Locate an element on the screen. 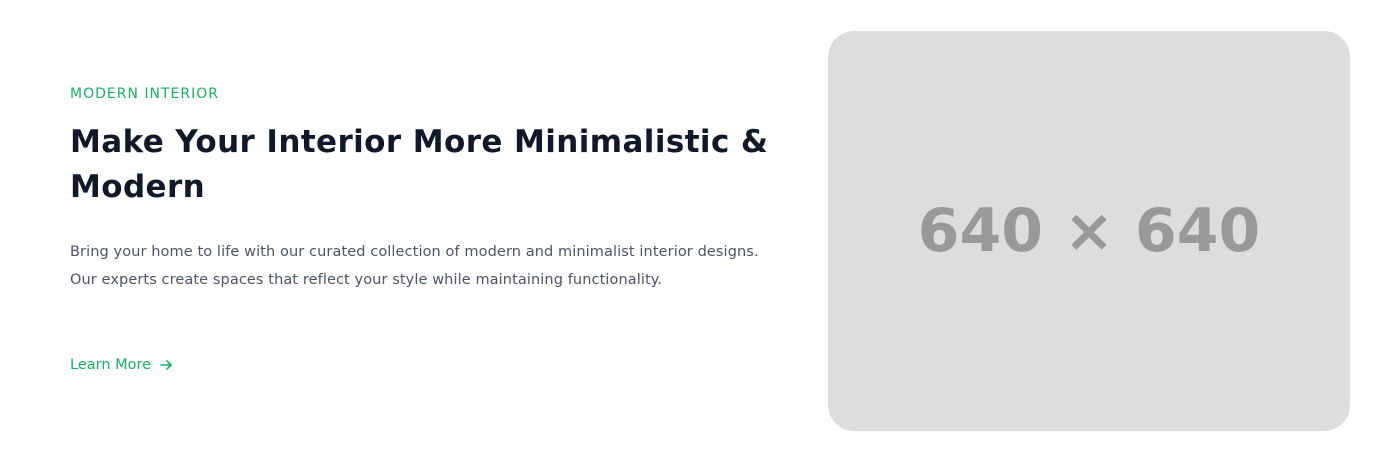  arrow-right-icon is located at coordinates (166, 365).